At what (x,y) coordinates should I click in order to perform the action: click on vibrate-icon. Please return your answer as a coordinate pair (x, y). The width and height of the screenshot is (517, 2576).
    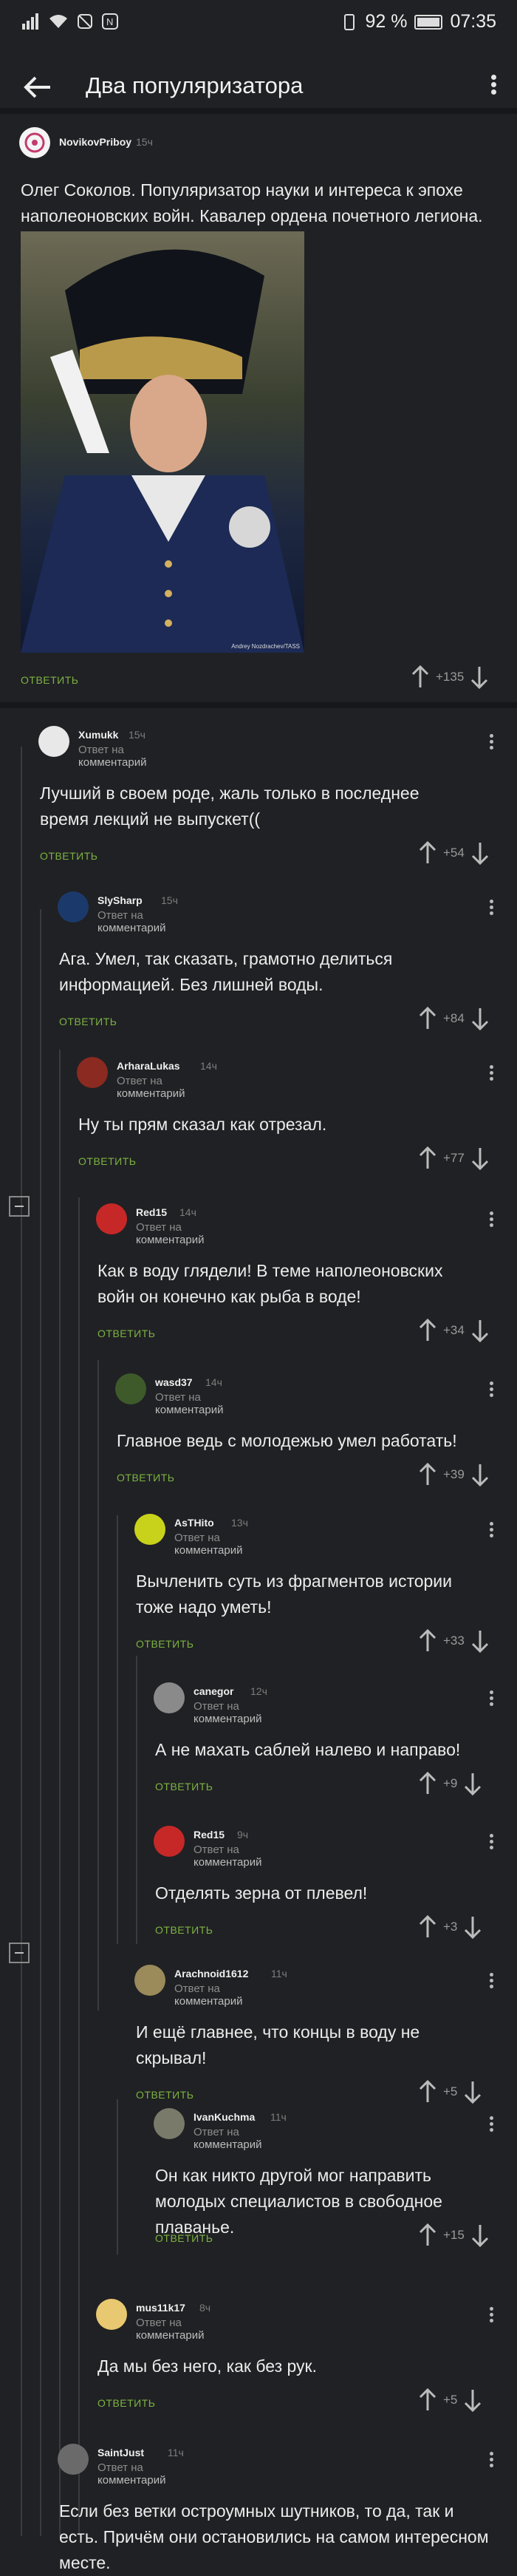
    Looking at the image, I should click on (349, 21).